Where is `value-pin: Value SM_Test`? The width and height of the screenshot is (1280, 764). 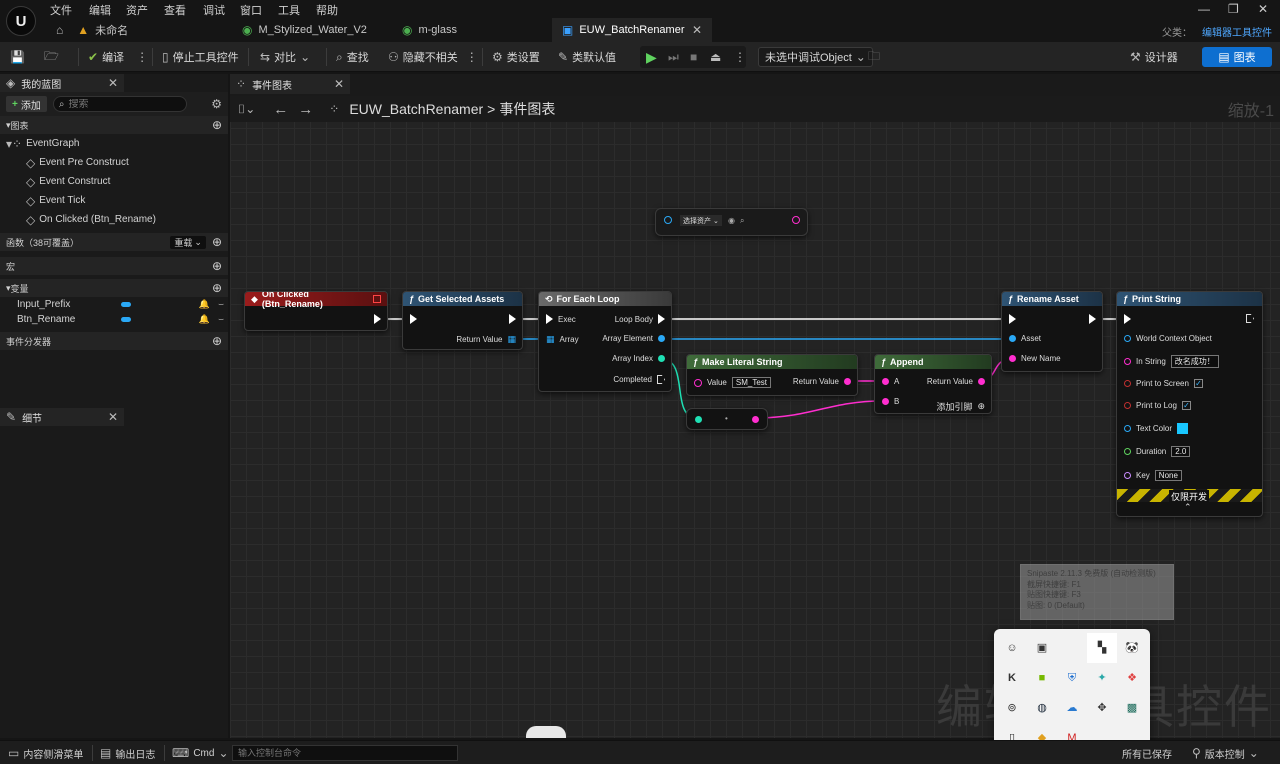 value-pin: Value SM_Test is located at coordinates (732, 382).